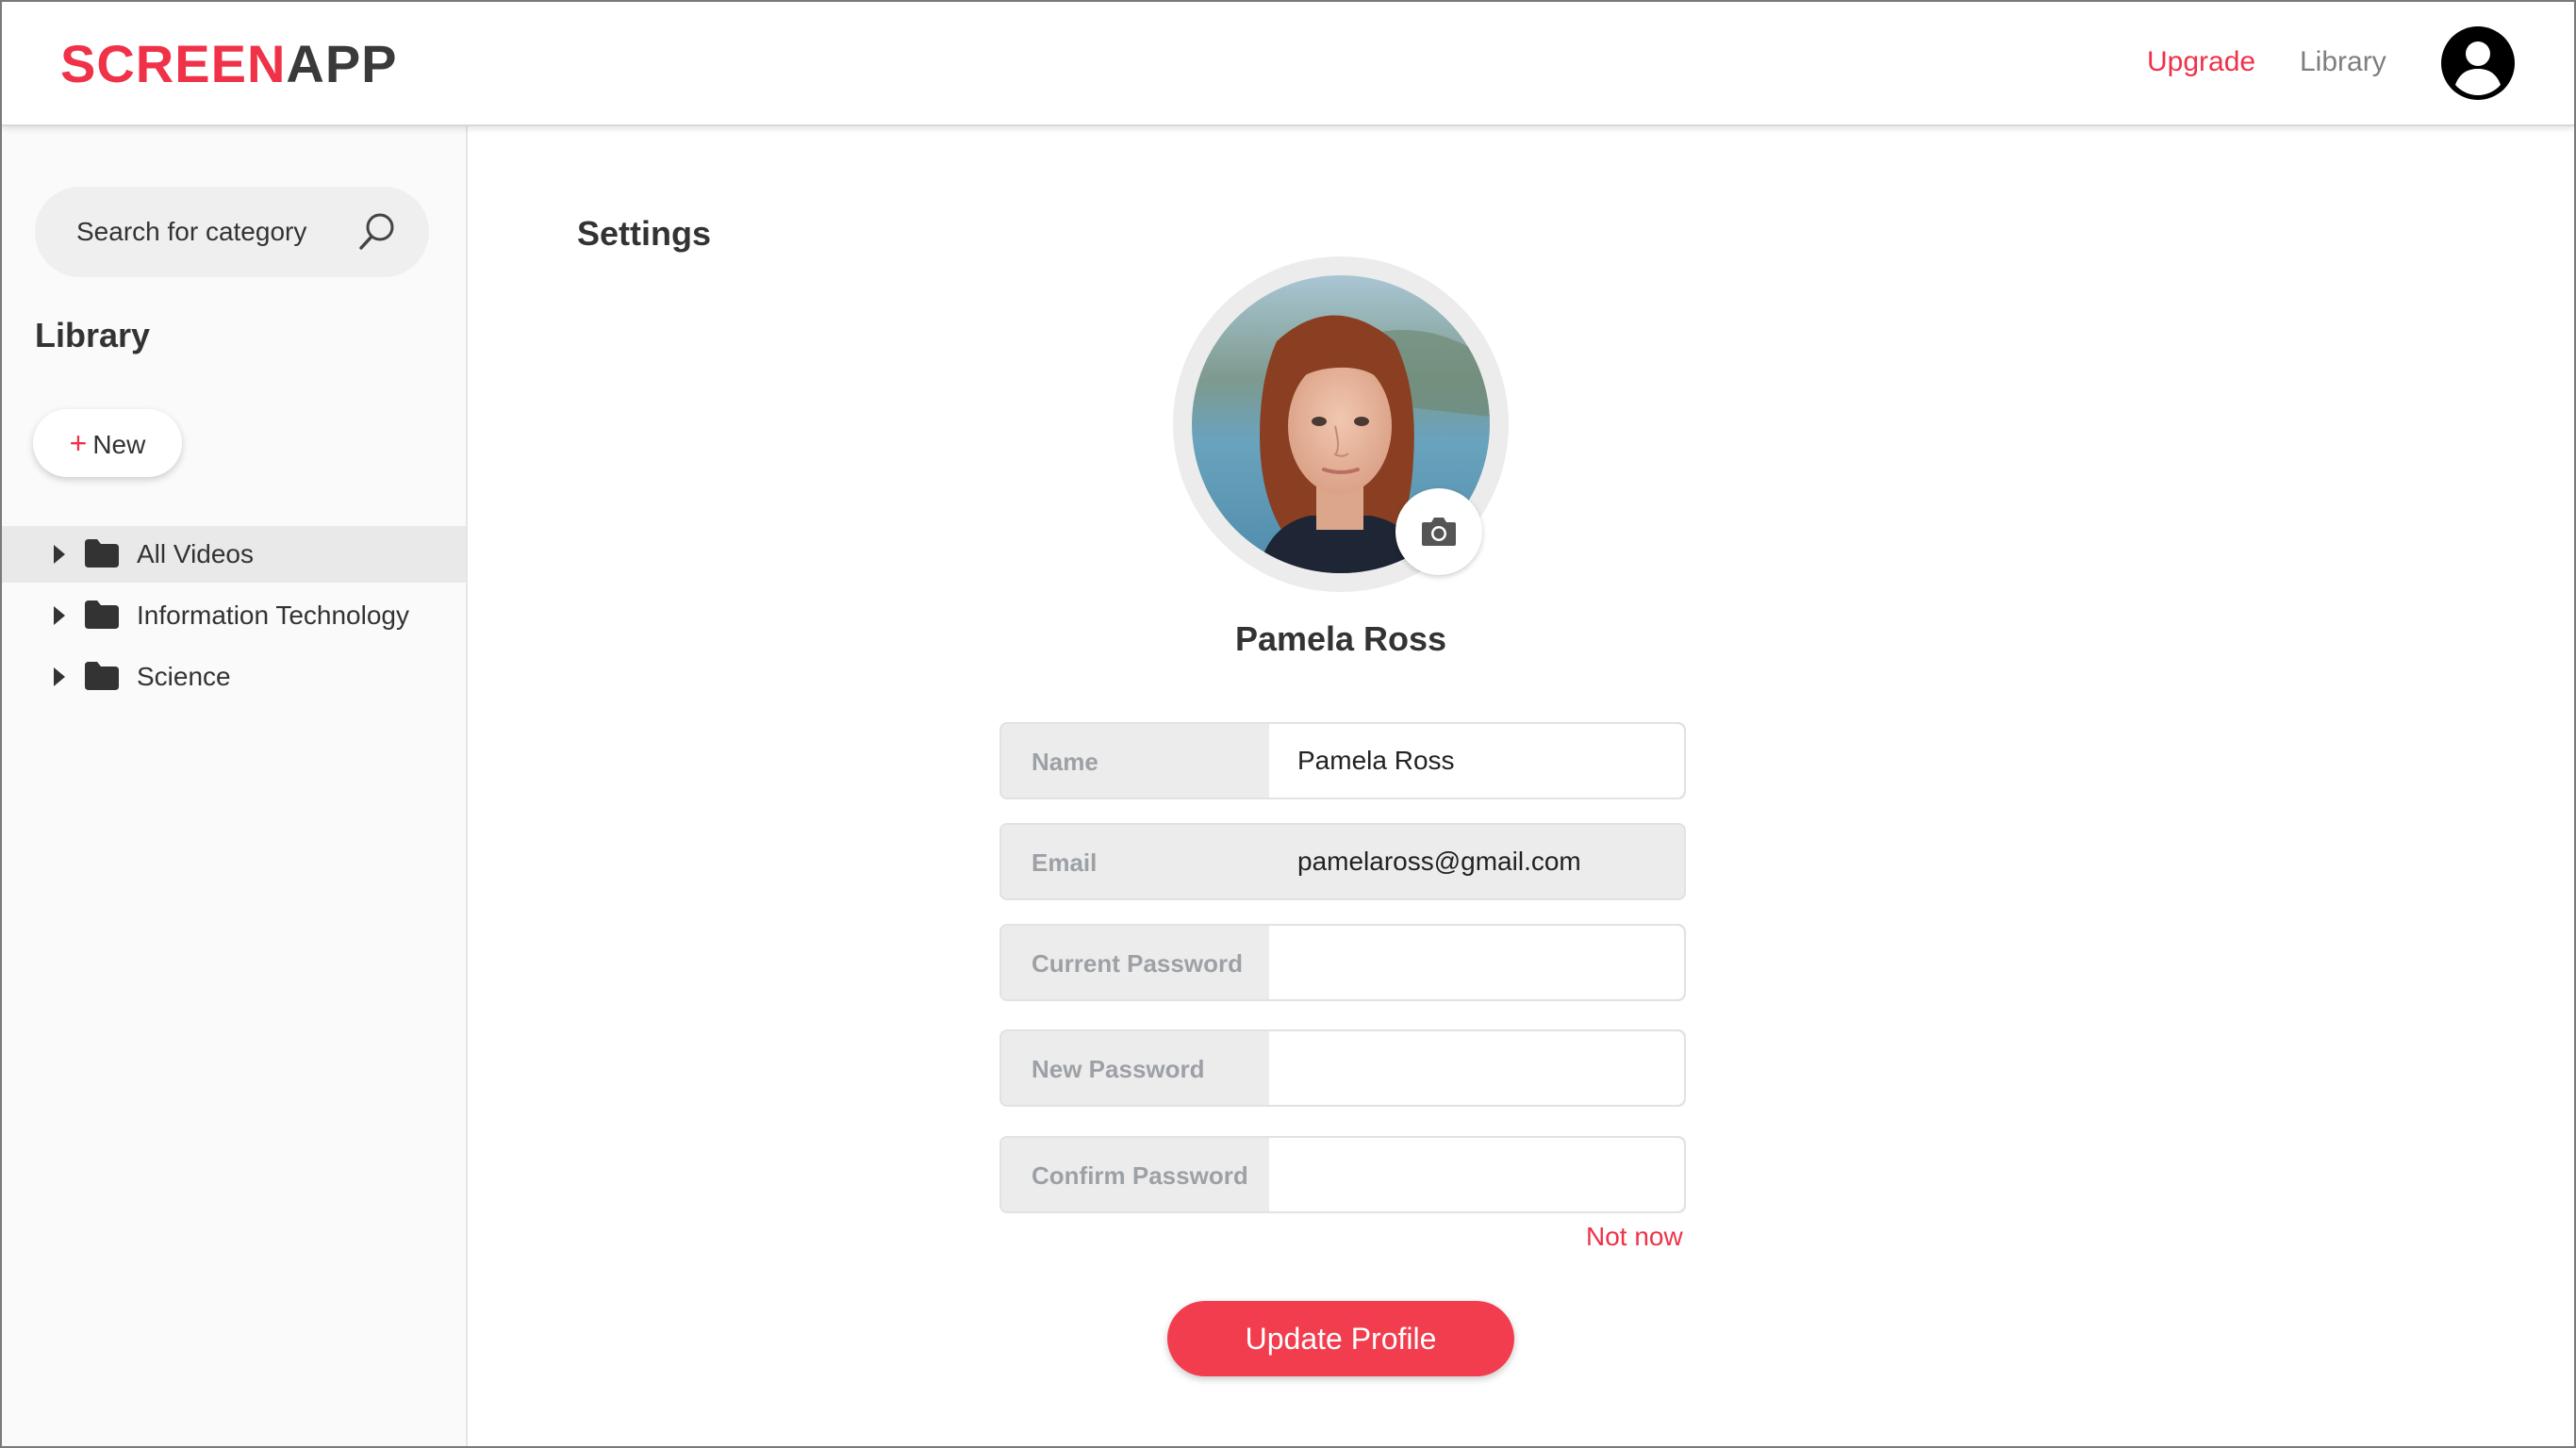  I want to click on app-logo: SCREENAPP, so click(229, 64).